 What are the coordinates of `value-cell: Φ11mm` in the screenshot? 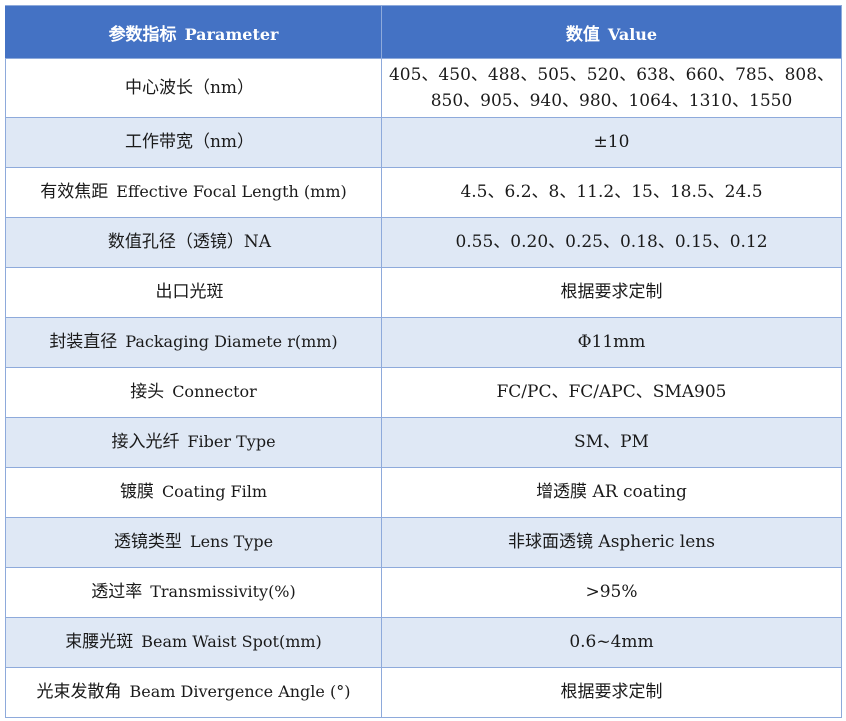 It's located at (611, 342).